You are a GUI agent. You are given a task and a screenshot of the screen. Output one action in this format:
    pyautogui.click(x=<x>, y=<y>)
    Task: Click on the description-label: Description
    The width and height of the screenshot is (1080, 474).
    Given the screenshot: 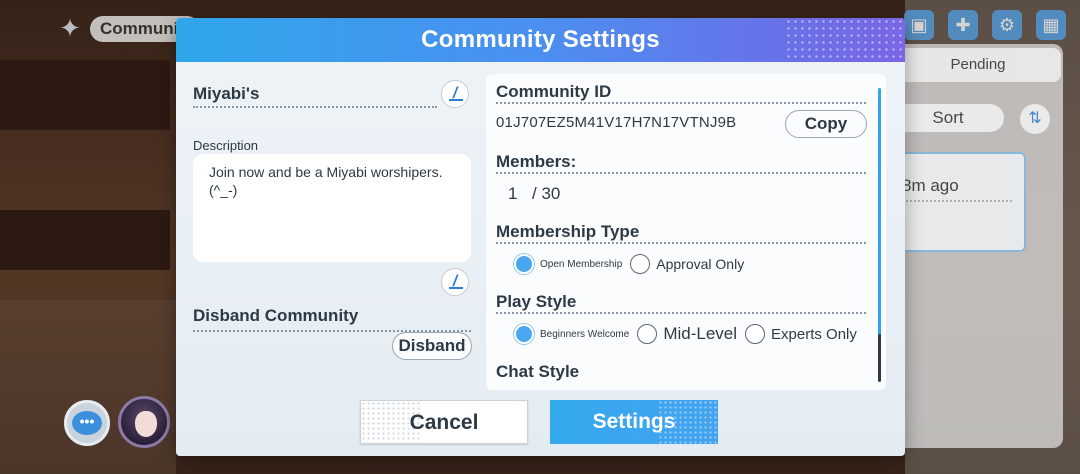 What is the action you would take?
    pyautogui.click(x=226, y=145)
    